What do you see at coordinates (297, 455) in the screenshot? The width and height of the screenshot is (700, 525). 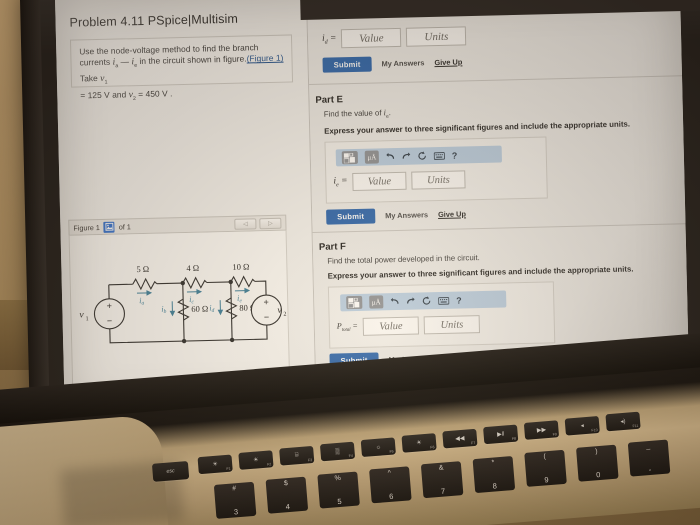 I see `key-f3: ⌸ F3` at bounding box center [297, 455].